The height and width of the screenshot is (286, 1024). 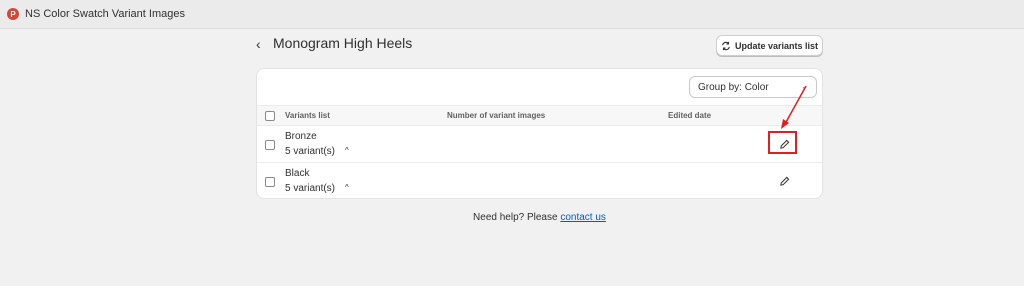 I want to click on app-title: NS Color Swatch Variant Images, so click(x=105, y=14).